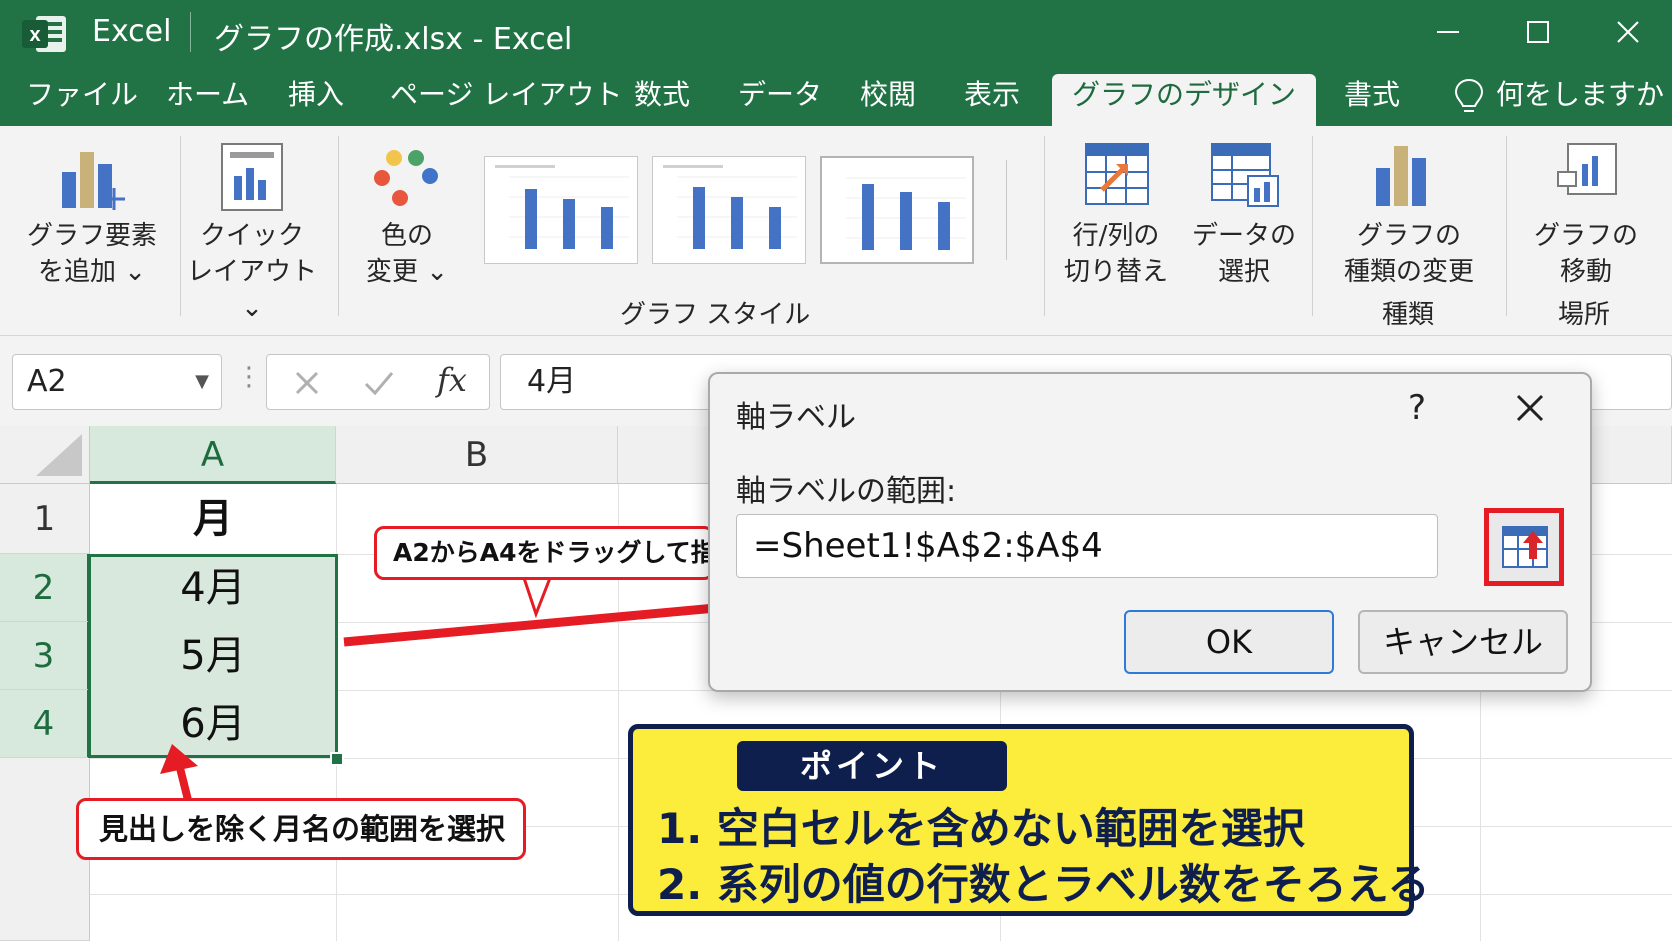 The height and width of the screenshot is (941, 1672). I want to click on minimize-icon, so click(1448, 32).